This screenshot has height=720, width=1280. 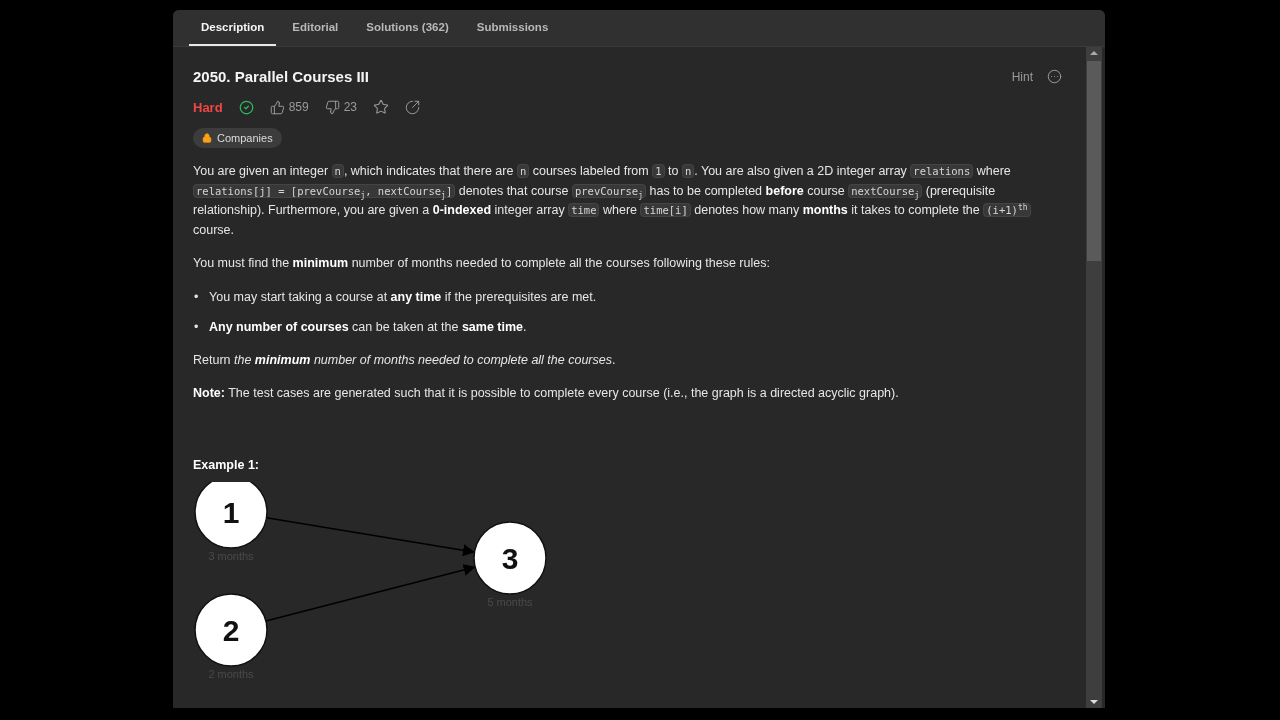 What do you see at coordinates (405, 360) in the screenshot?
I see `description-paragraph: Return the minimum number of months needed to complete all the courses.` at bounding box center [405, 360].